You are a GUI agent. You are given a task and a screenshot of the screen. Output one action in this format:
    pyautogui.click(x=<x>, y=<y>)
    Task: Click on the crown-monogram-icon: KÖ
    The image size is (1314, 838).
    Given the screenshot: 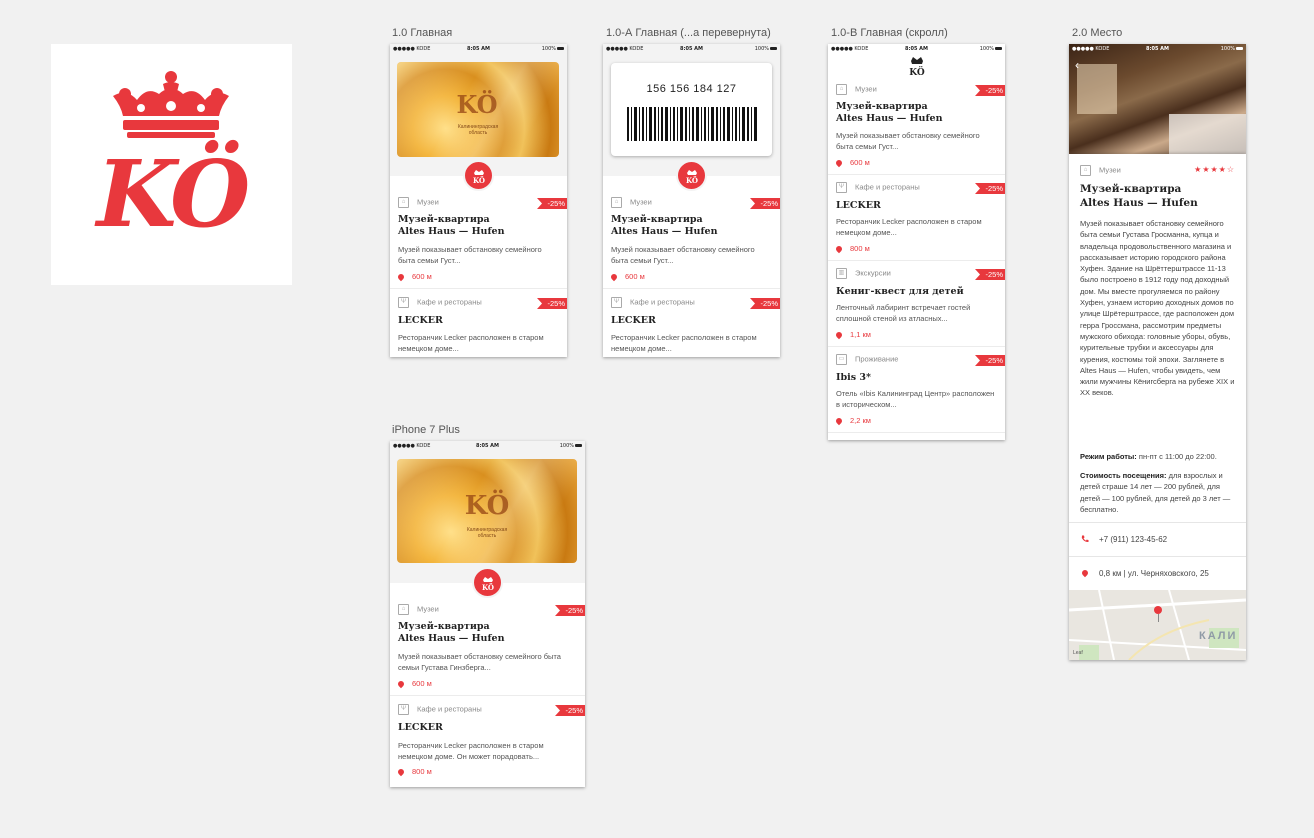 What is the action you would take?
    pyautogui.click(x=692, y=176)
    